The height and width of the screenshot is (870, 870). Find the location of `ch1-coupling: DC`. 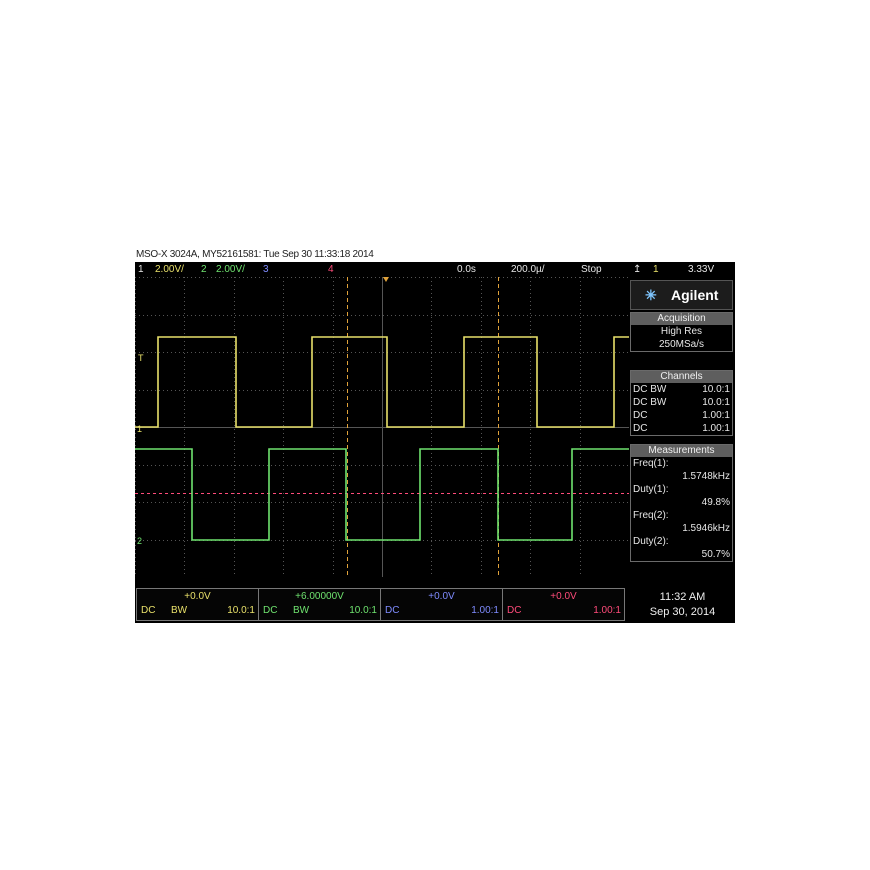

ch1-coupling: DC is located at coordinates (148, 610).